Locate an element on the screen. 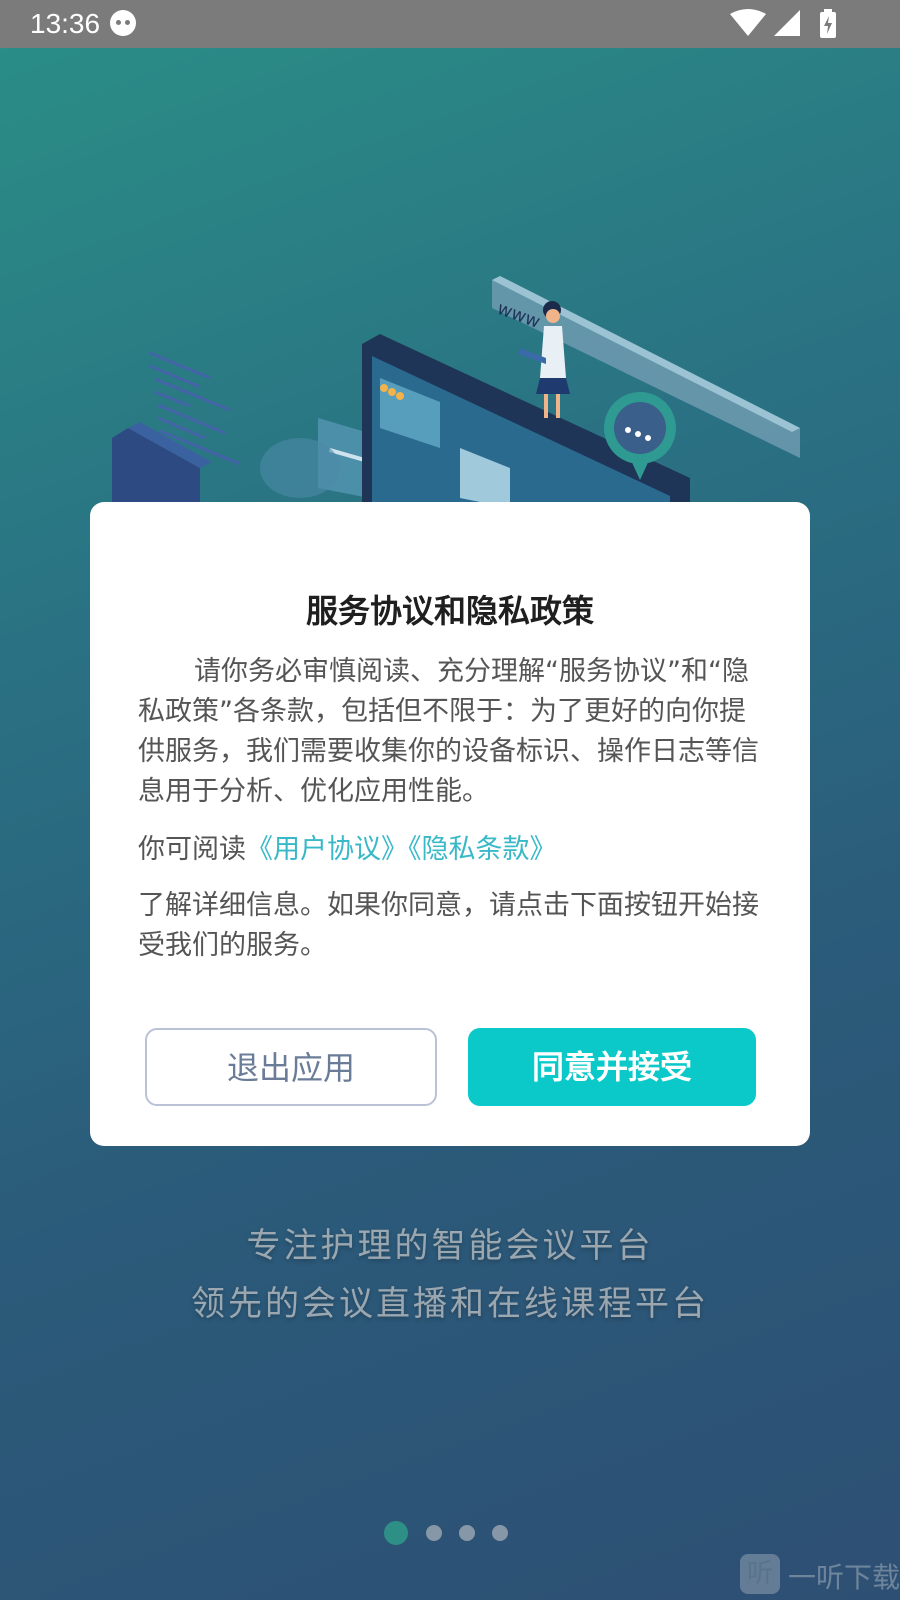 The height and width of the screenshot is (1600, 900). dialog-paragraph-3: 了解详细信息。如果你同意，请点击下面按钮开始接受我们的服务。 is located at coordinates (448, 925).